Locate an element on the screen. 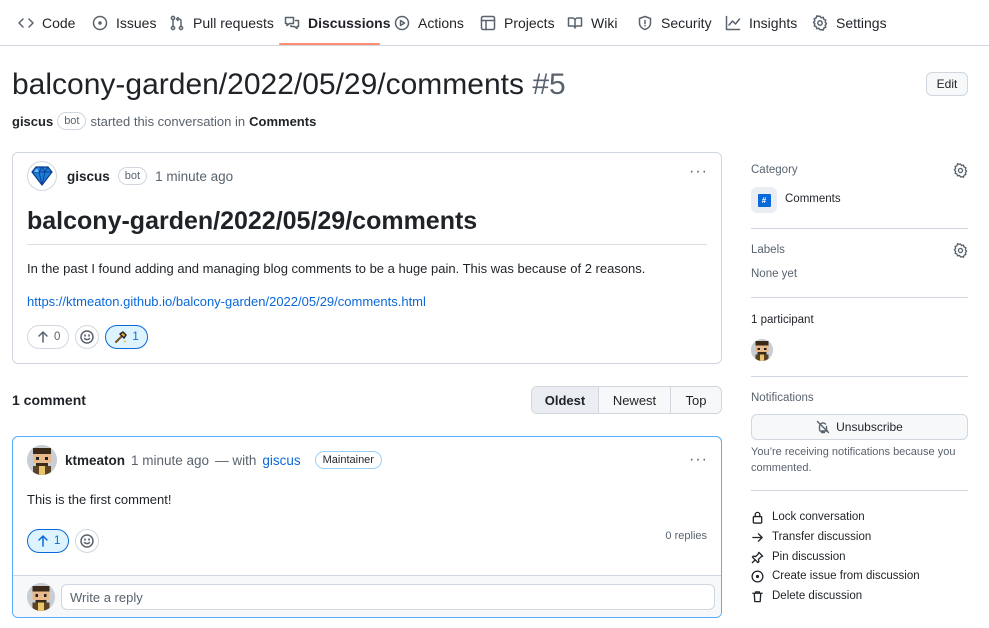  comment-reactions: 1 is located at coordinates (63, 541).